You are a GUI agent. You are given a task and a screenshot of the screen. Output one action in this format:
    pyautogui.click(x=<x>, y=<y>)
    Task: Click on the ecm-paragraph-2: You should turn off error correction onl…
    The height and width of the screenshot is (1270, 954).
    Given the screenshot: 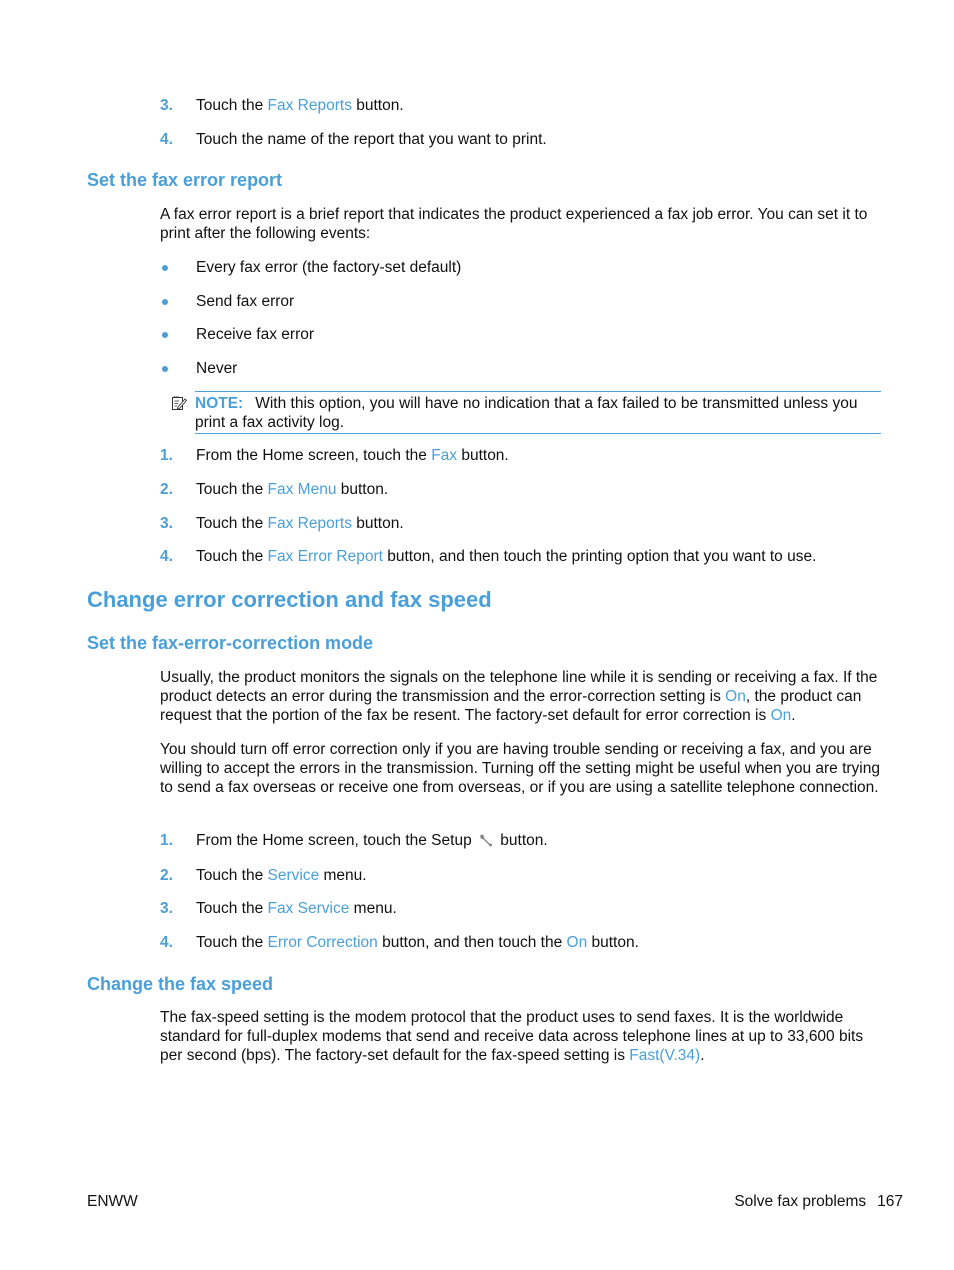 What is the action you would take?
    pyautogui.click(x=520, y=768)
    